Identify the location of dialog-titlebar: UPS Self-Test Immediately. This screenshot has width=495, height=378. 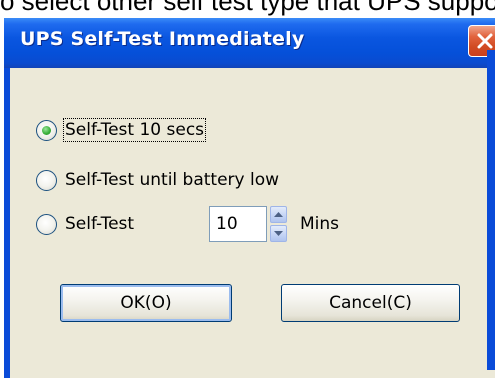
(249, 43).